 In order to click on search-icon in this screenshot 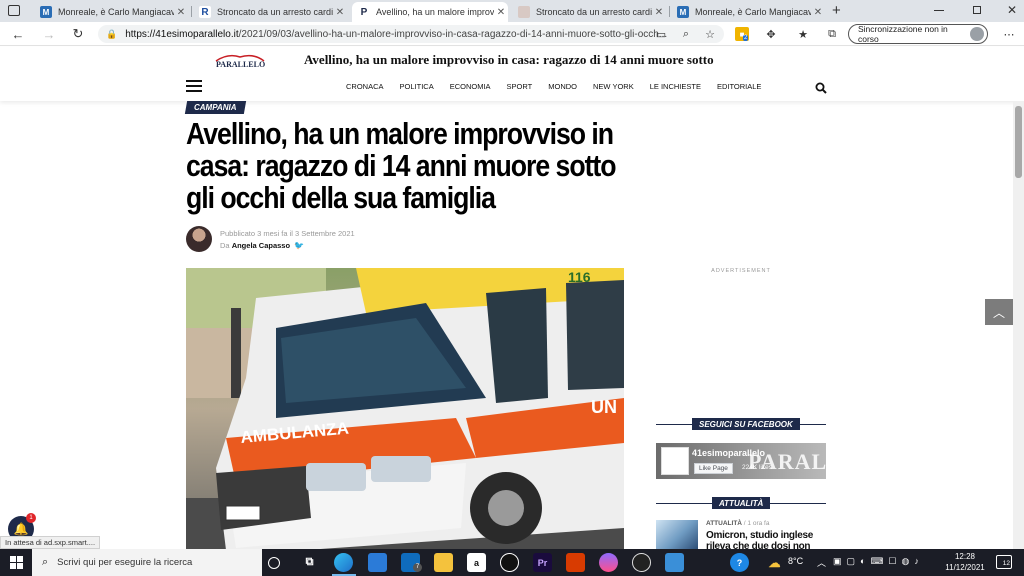, I will do `click(821, 88)`.